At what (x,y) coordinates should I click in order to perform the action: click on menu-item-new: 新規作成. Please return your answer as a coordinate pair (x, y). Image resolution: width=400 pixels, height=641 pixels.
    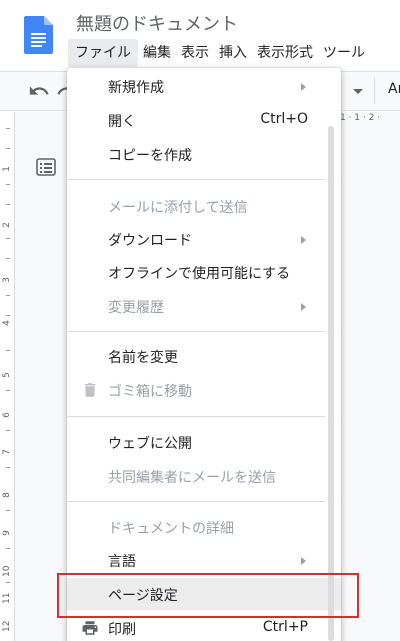
    Looking at the image, I should click on (204, 86).